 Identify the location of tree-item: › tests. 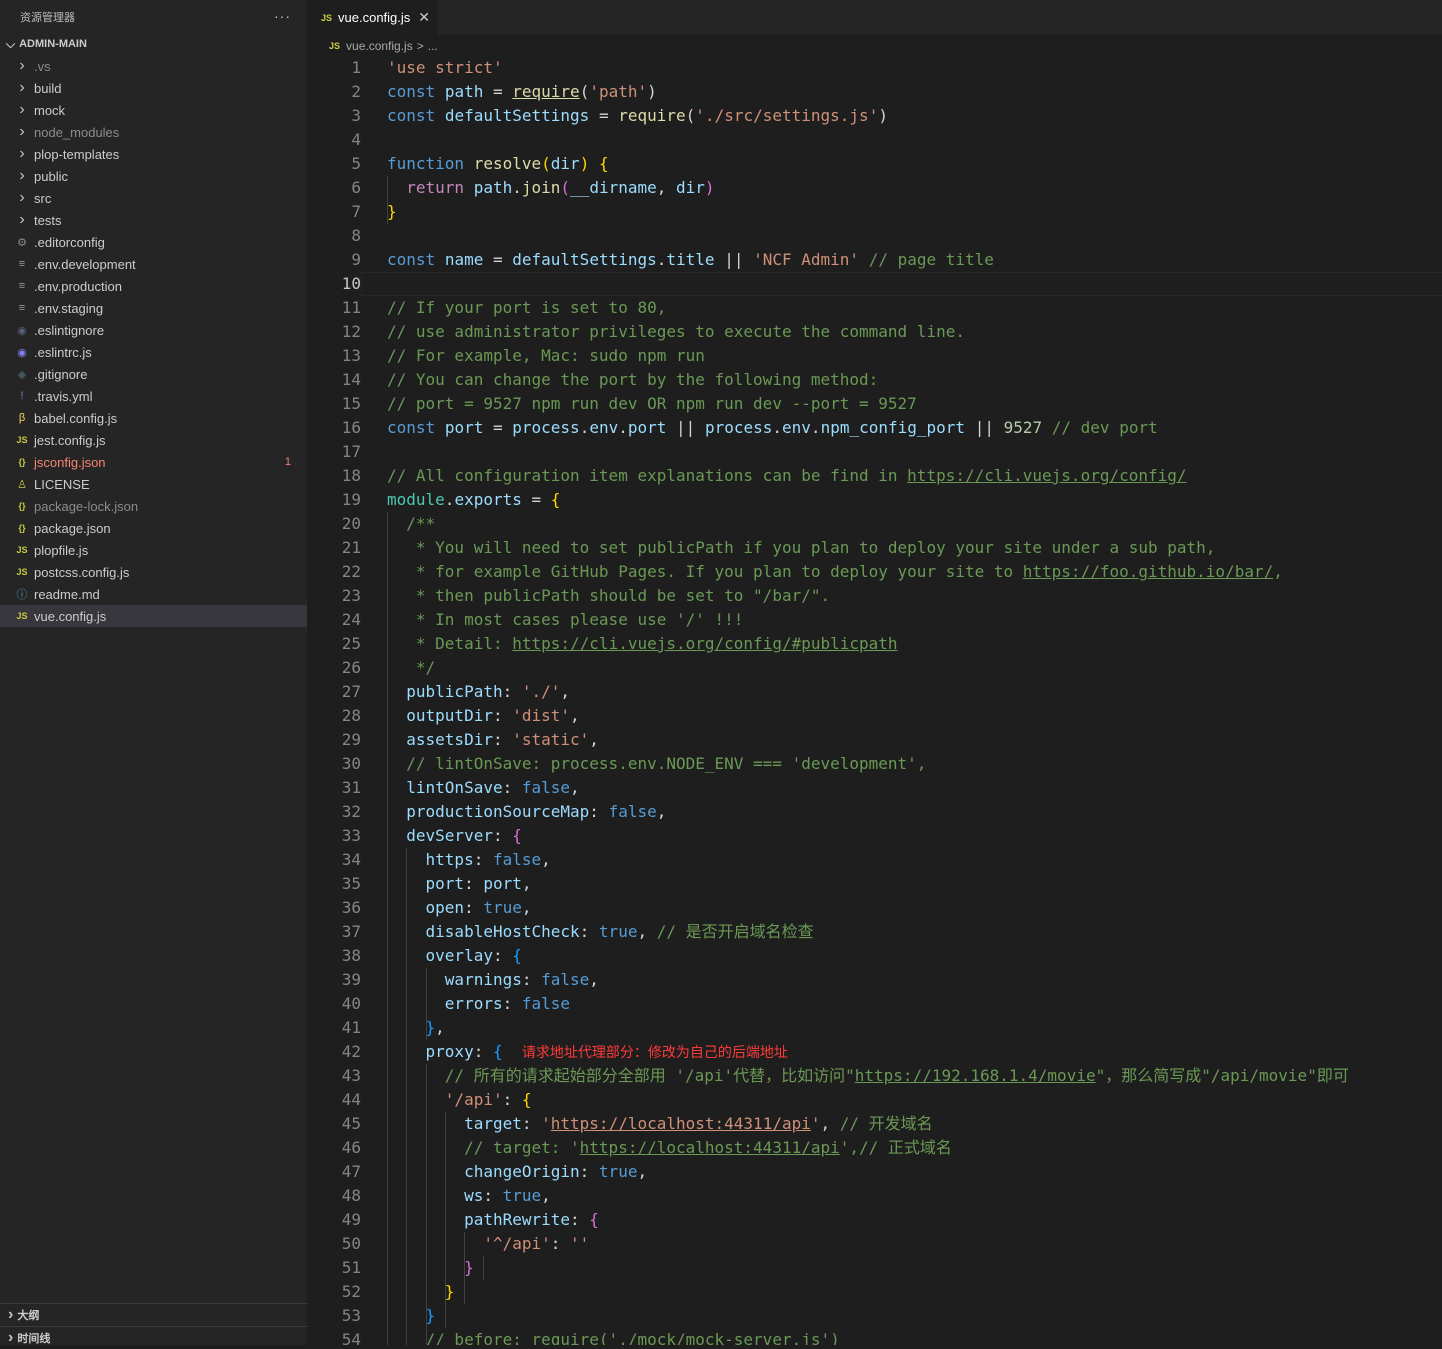
(153, 220).